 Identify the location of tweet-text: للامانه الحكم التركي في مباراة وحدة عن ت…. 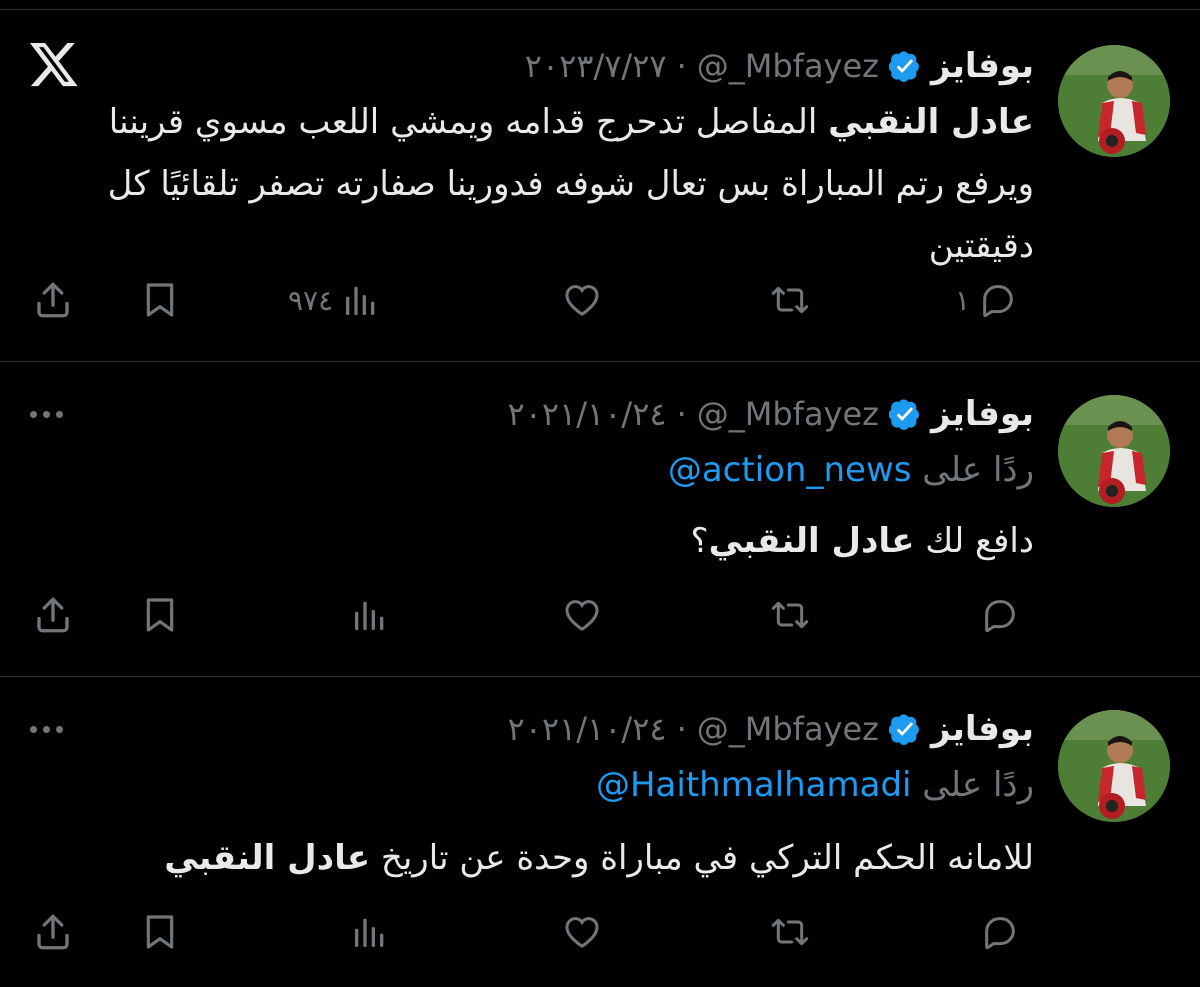
(599, 858).